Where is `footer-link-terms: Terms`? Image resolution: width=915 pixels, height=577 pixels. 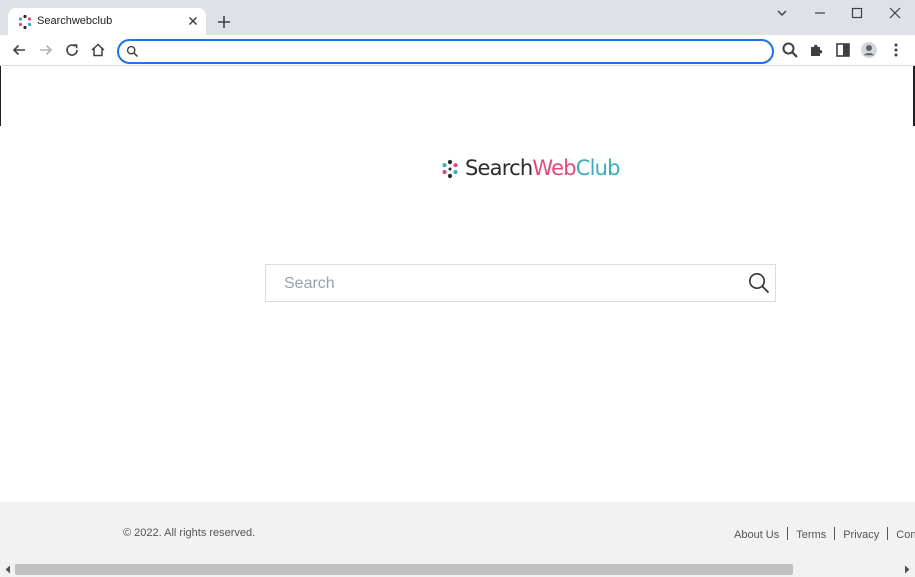
footer-link-terms: Terms is located at coordinates (811, 535).